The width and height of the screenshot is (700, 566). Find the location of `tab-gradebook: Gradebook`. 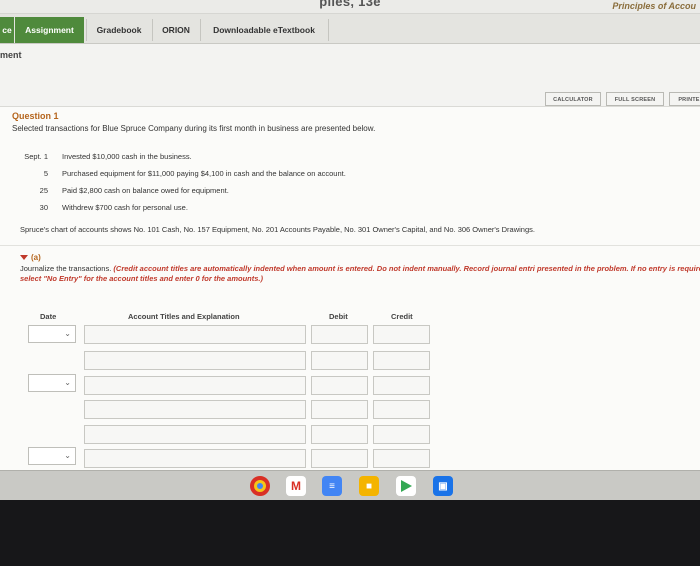

tab-gradebook: Gradebook is located at coordinates (119, 30).